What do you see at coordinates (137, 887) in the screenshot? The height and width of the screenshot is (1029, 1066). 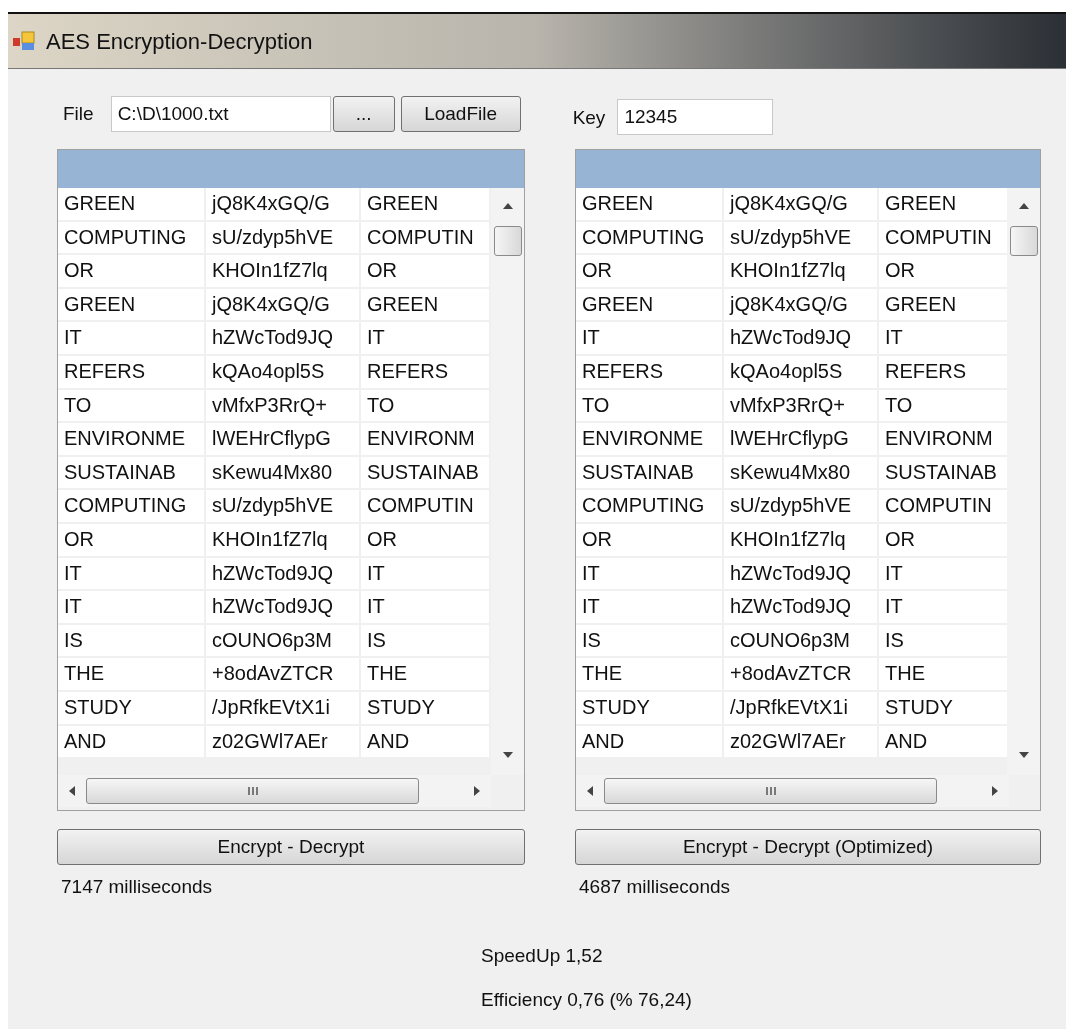 I see `elapsed-time-text: 7147 milliseconds` at bounding box center [137, 887].